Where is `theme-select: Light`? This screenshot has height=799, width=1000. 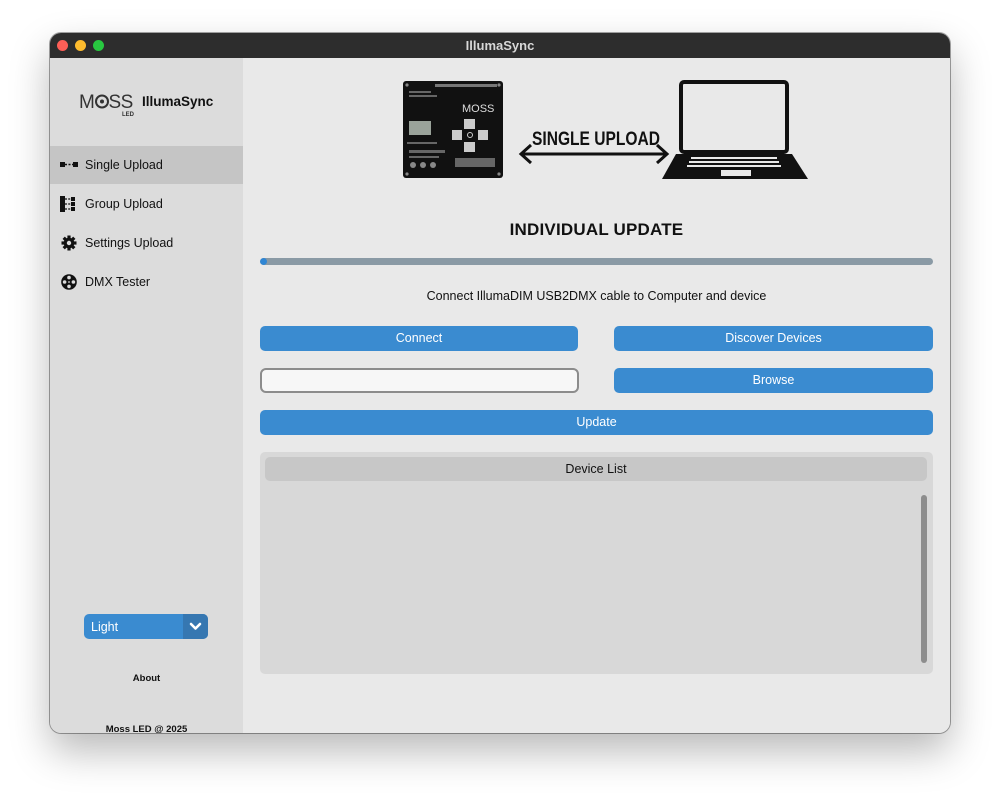 theme-select: Light is located at coordinates (146, 626).